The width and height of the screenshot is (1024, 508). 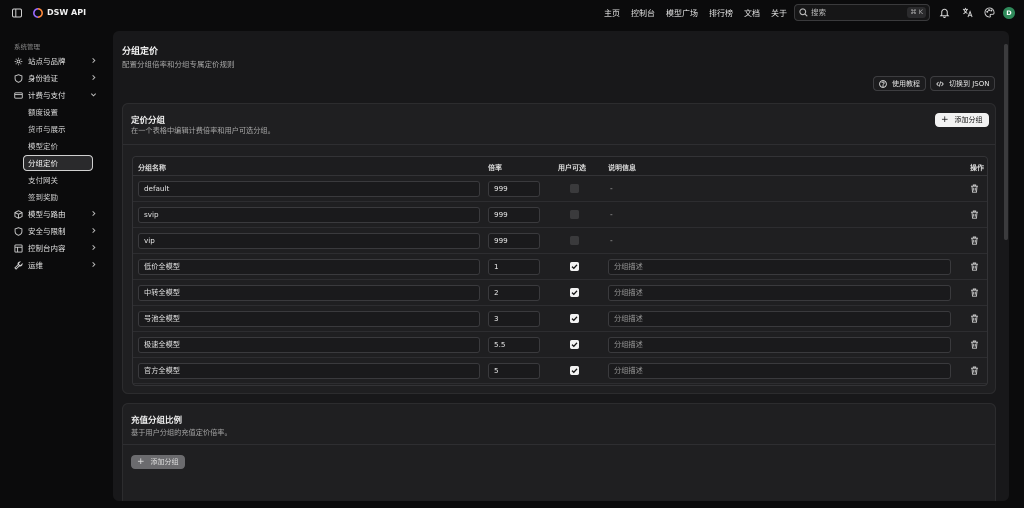 What do you see at coordinates (309, 345) in the screenshot?
I see `group-name-input: 极速全模型` at bounding box center [309, 345].